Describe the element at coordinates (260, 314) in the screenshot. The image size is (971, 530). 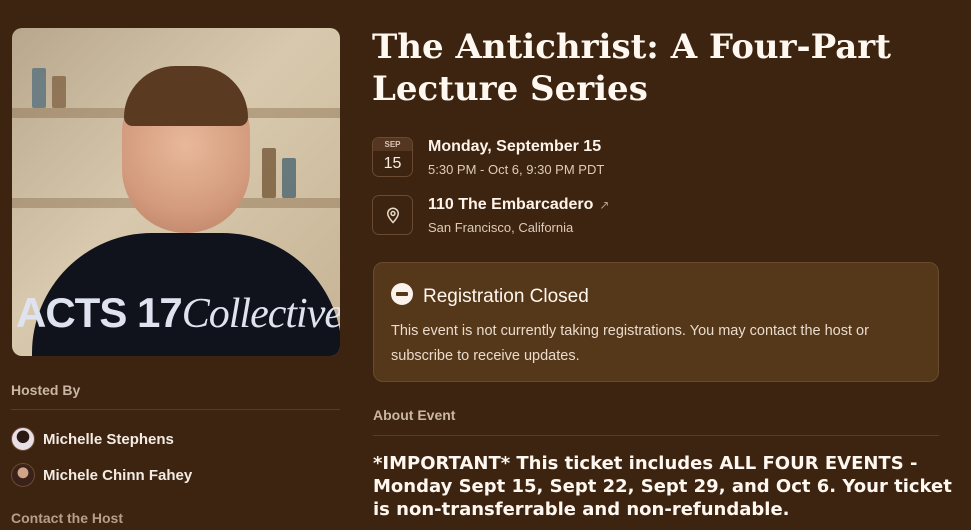
I see `logo-script-text: Collective` at that location.